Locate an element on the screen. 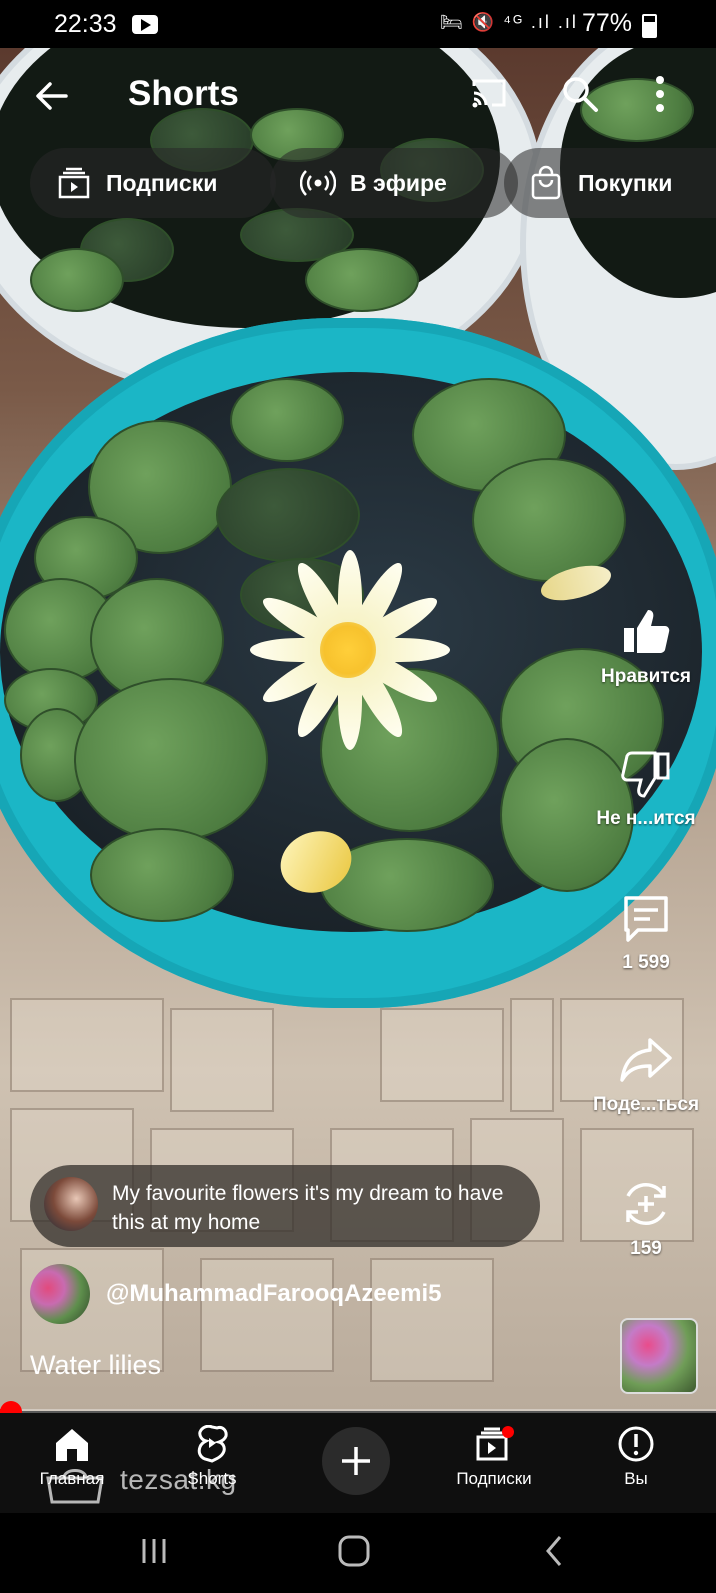 The image size is (716, 1593). like-button: Нравится is located at coordinates (646, 647).